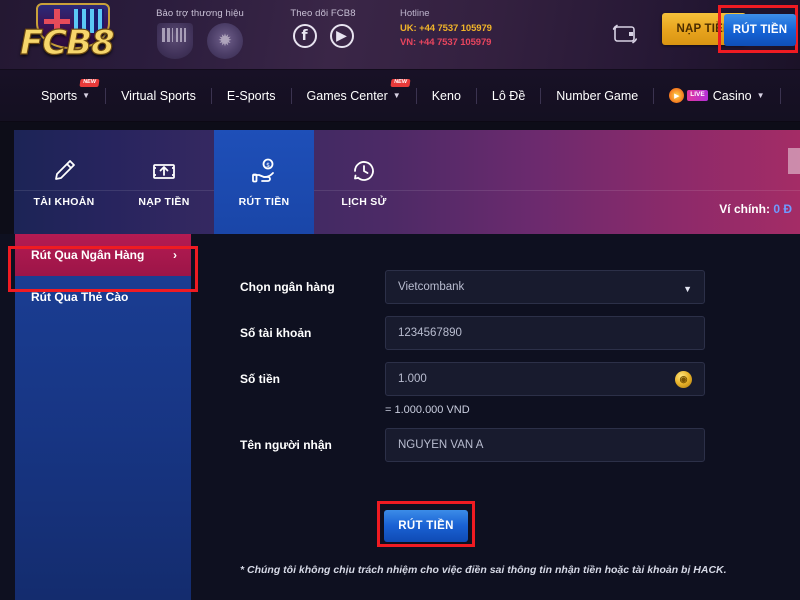 The image size is (800, 600). What do you see at coordinates (545, 445) in the screenshot?
I see `recipient-input: NGUYEN VAN A` at bounding box center [545, 445].